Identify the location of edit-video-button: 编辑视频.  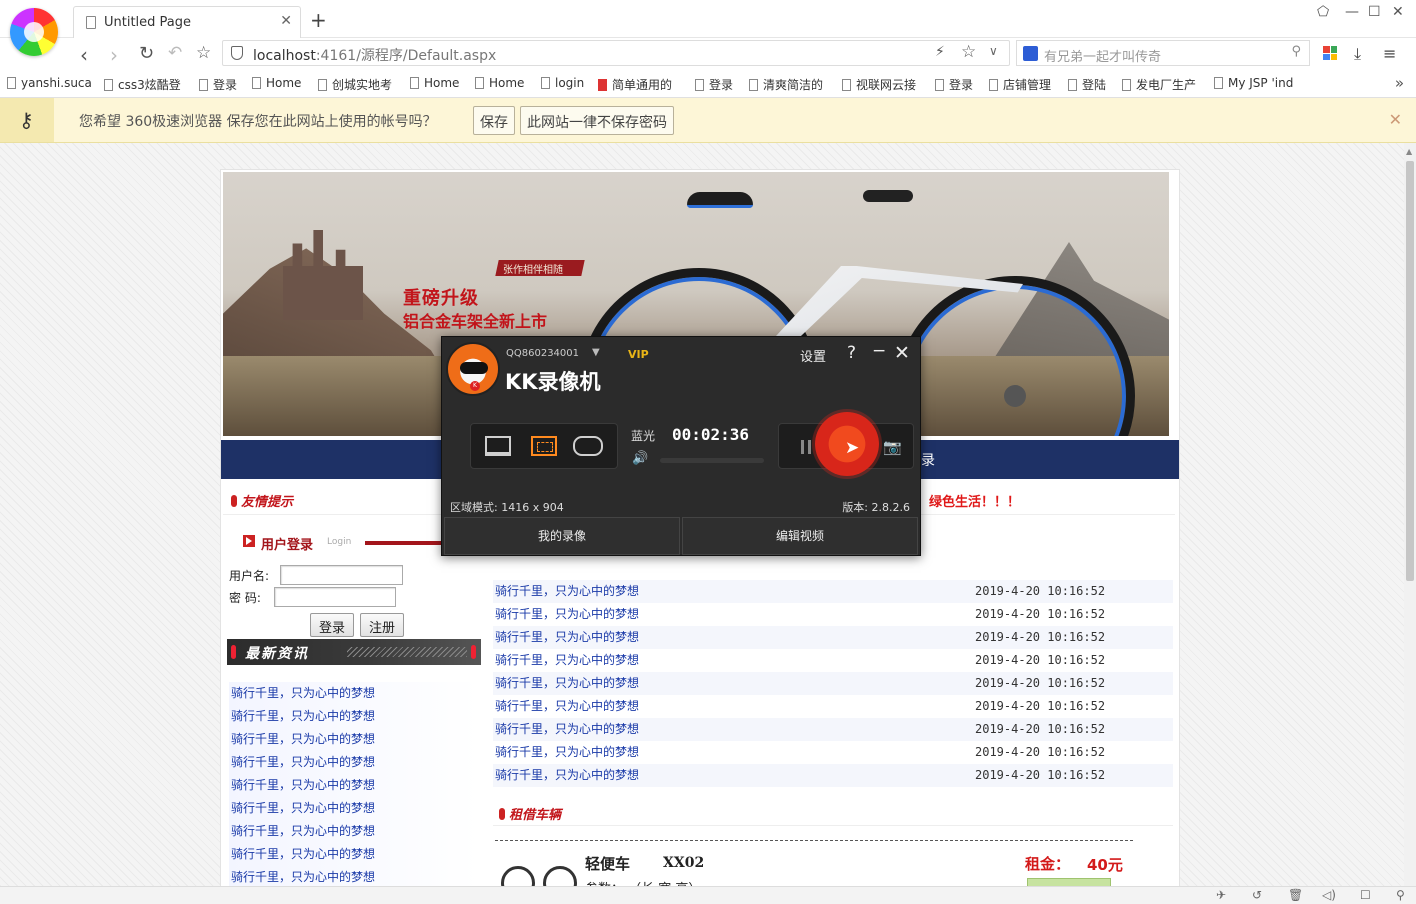
(800, 536).